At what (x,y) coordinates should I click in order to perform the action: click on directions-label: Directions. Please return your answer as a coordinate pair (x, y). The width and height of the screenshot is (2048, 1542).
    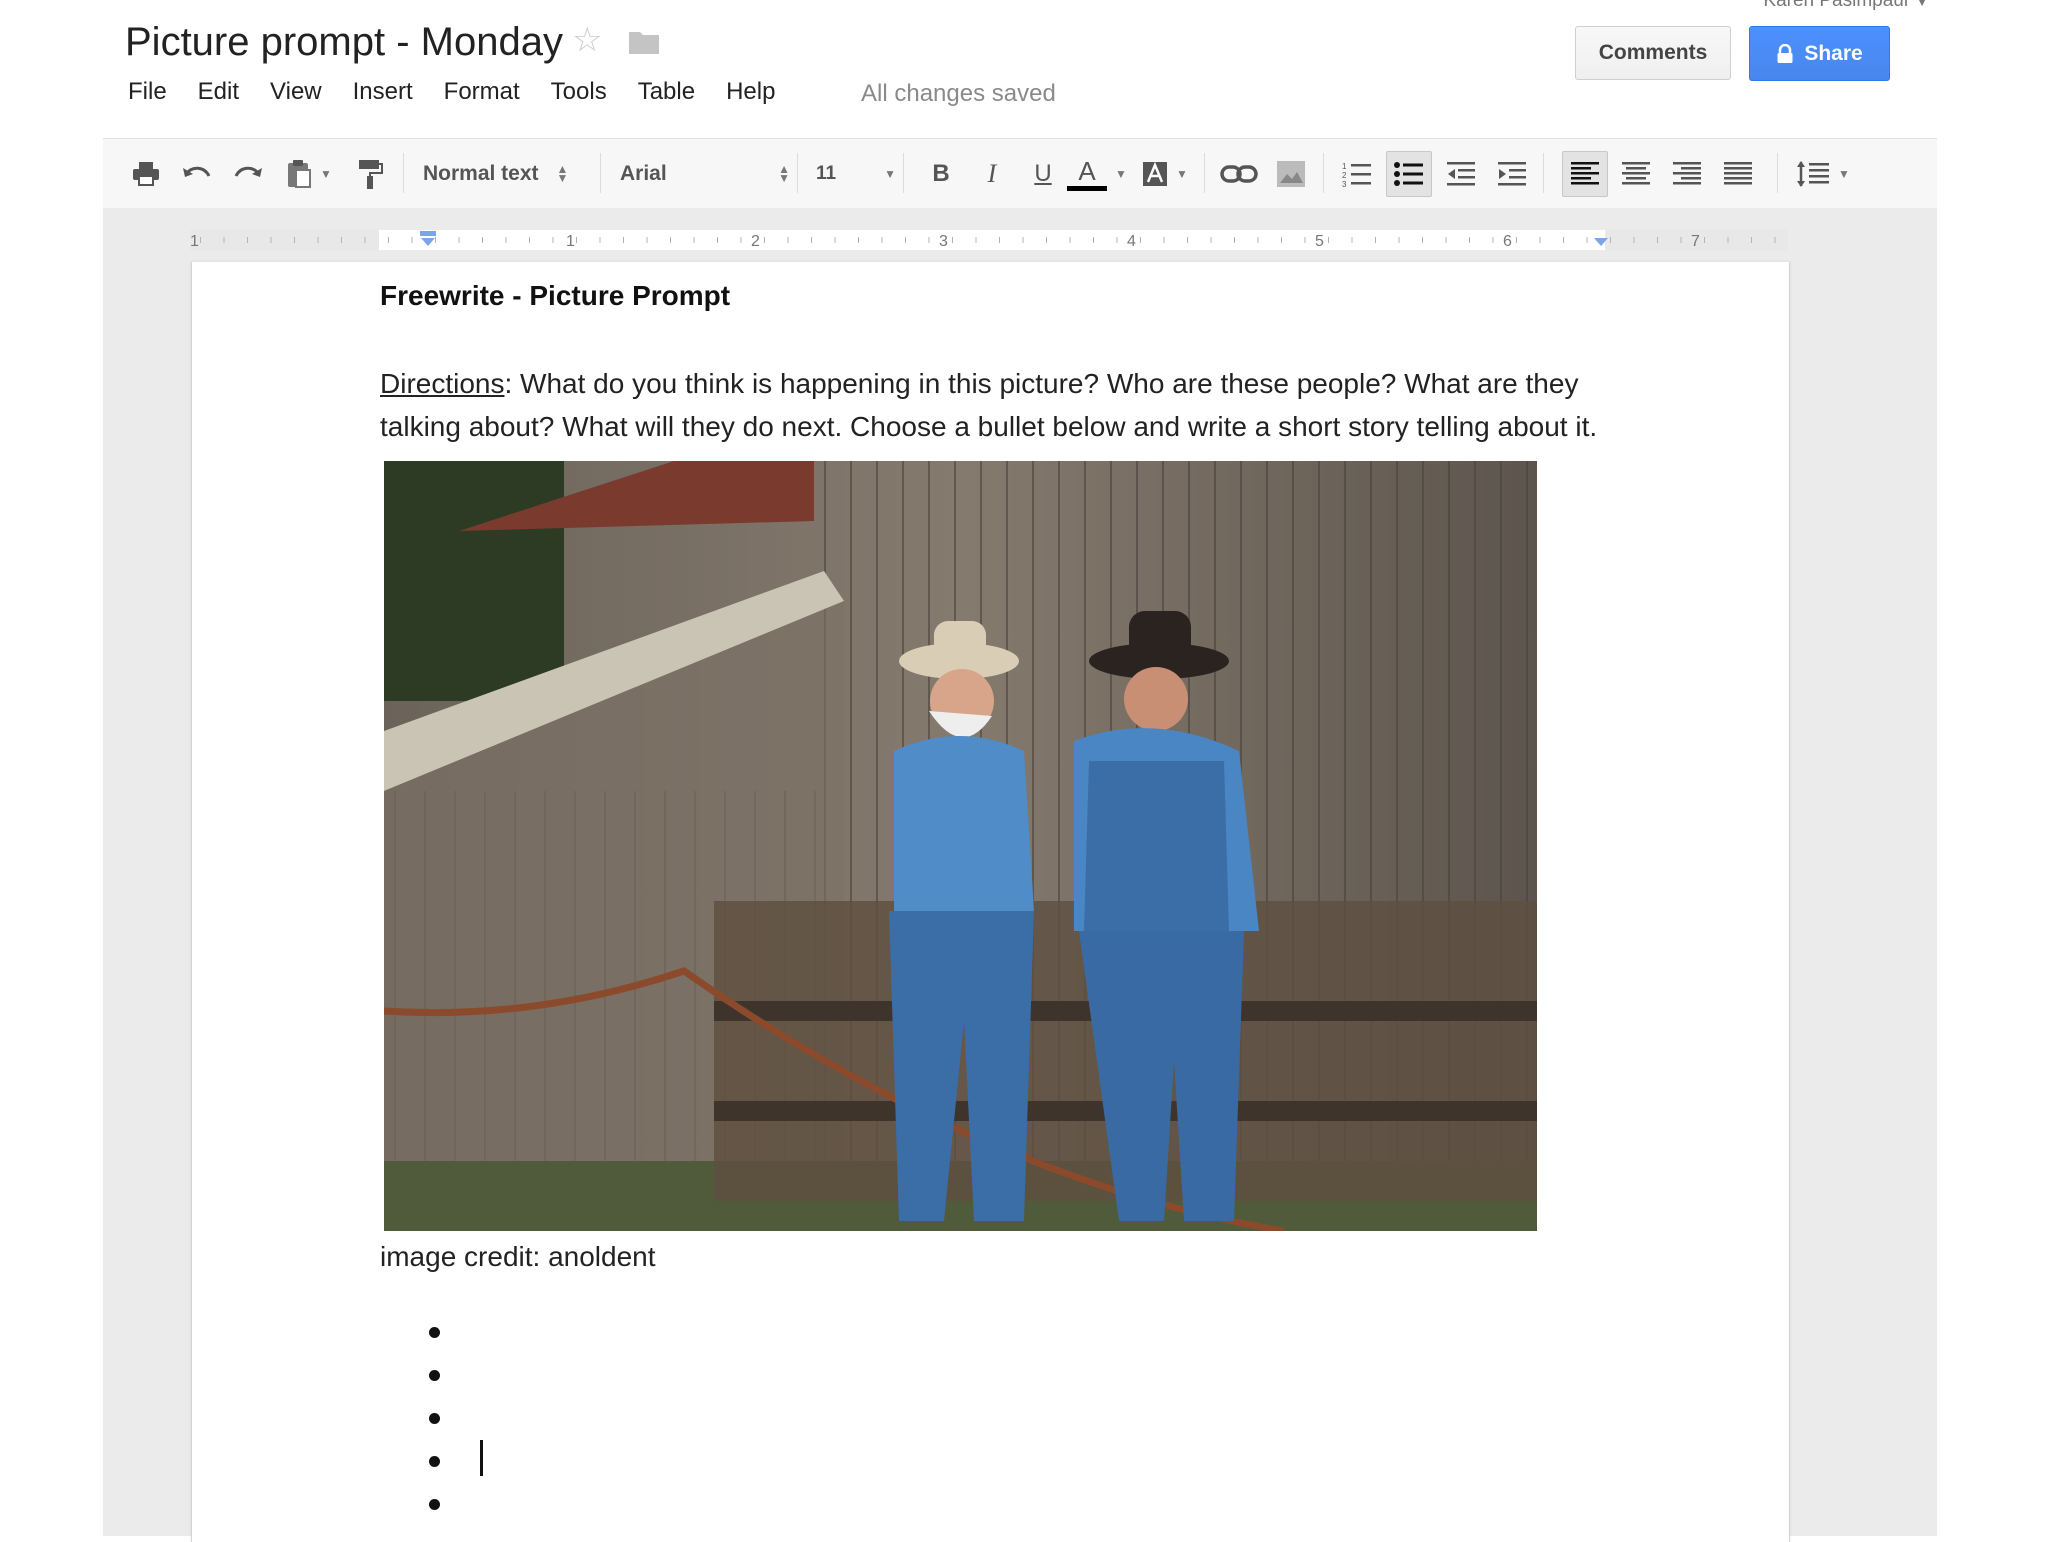
    Looking at the image, I should click on (442, 383).